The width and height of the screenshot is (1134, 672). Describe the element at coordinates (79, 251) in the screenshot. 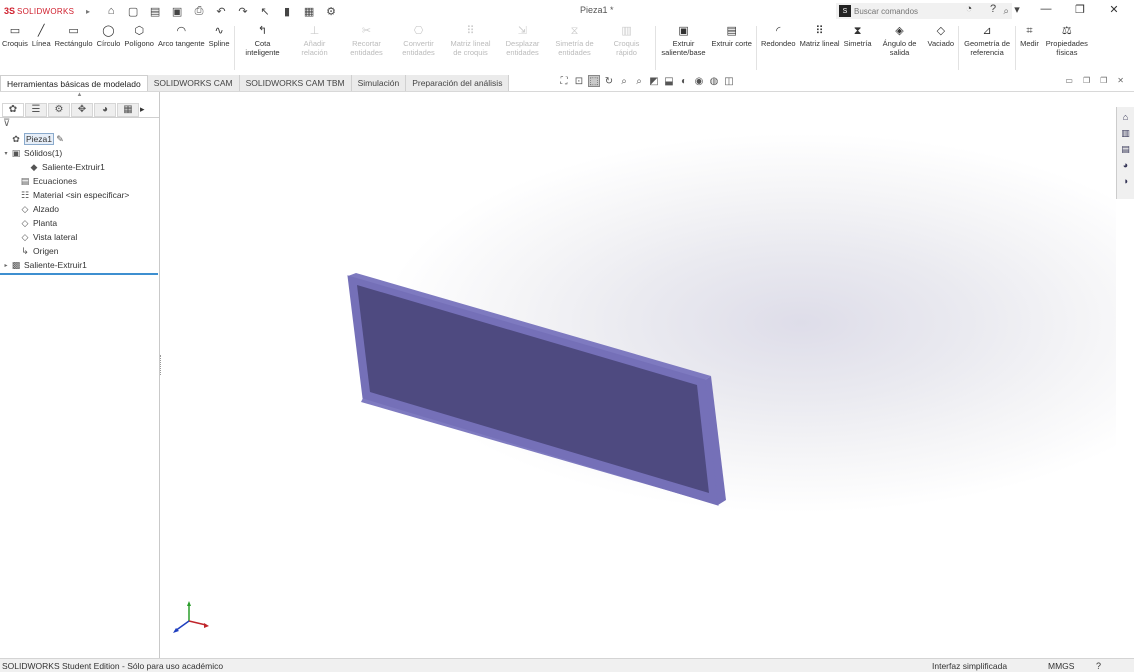

I see `tree-node: ↳ Origen` at that location.